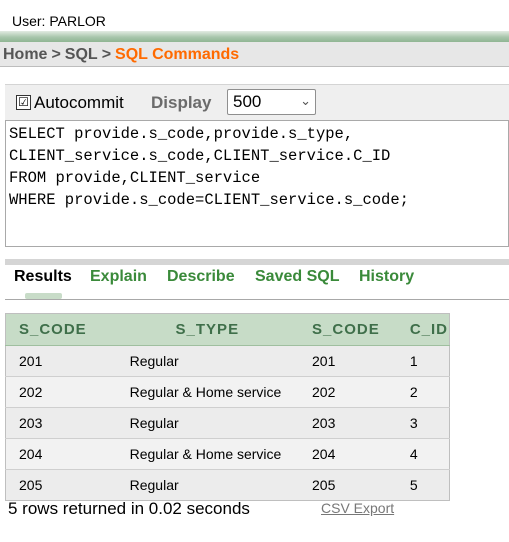 The width and height of the screenshot is (509, 542). What do you see at coordinates (423, 392) in the screenshot?
I see `table-cell: 2` at bounding box center [423, 392].